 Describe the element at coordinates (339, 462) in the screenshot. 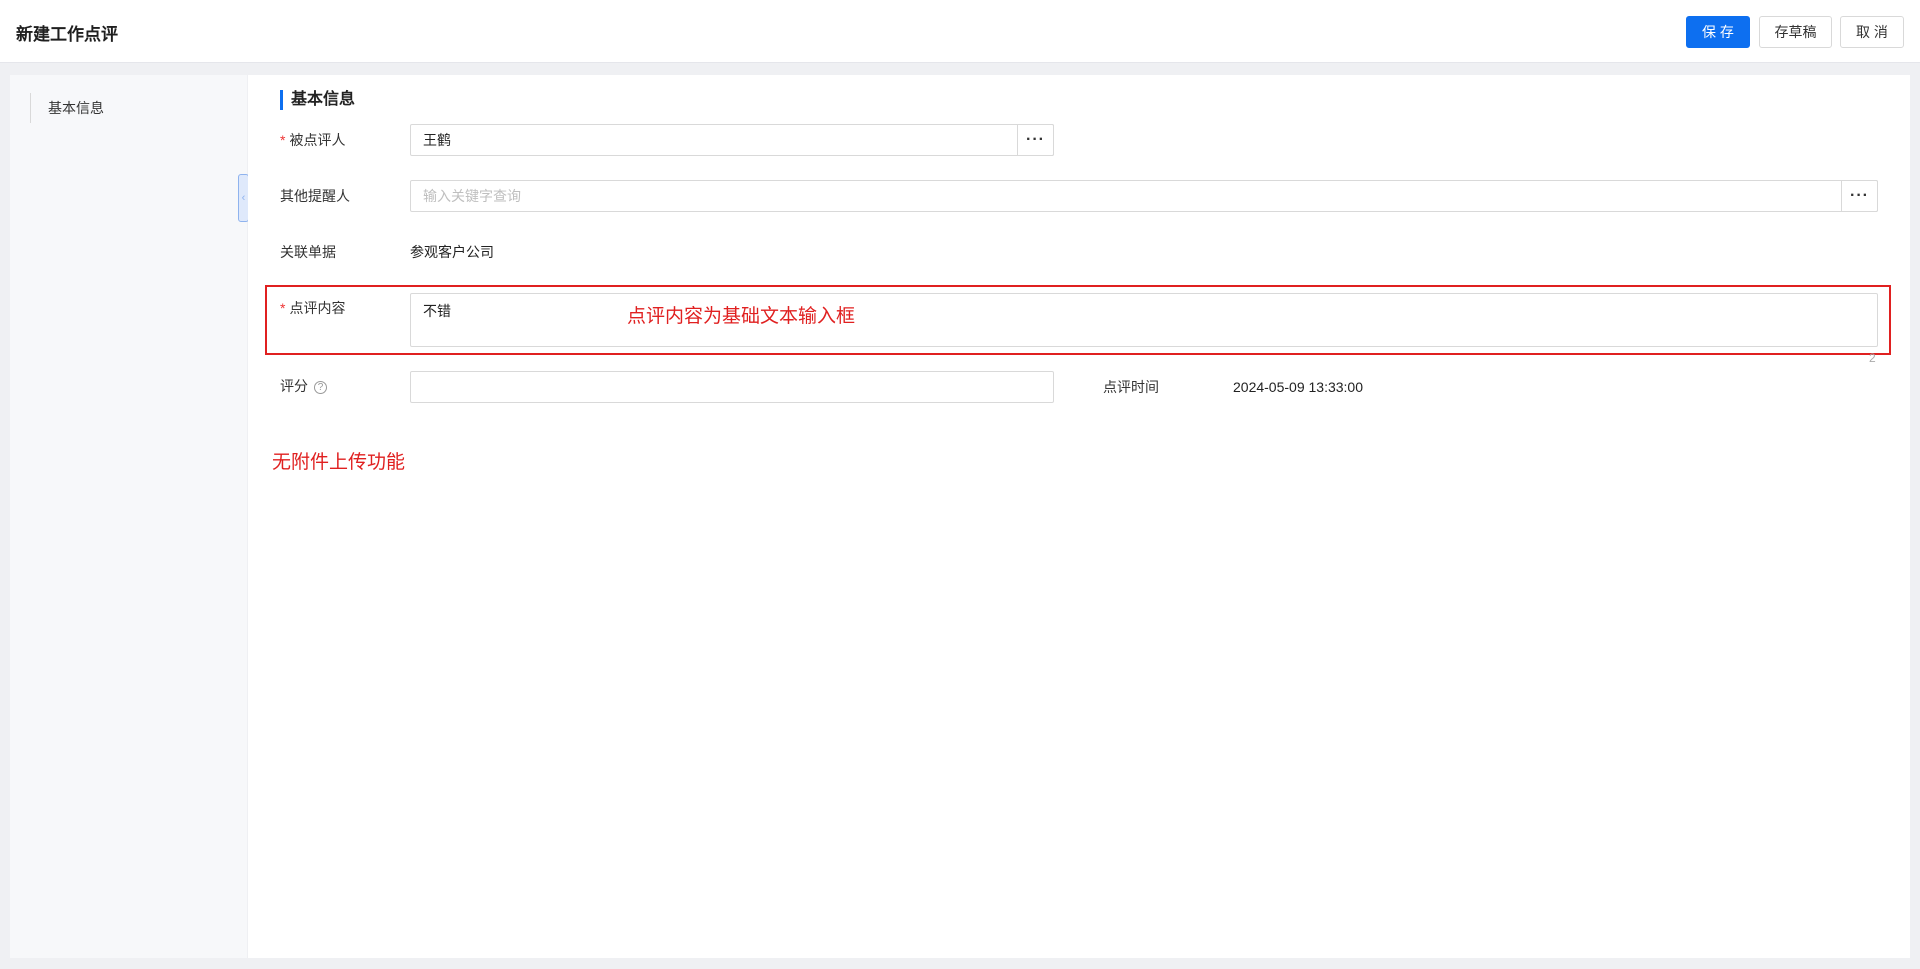

I see `attachment-annotation: 无附件上传功能` at that location.